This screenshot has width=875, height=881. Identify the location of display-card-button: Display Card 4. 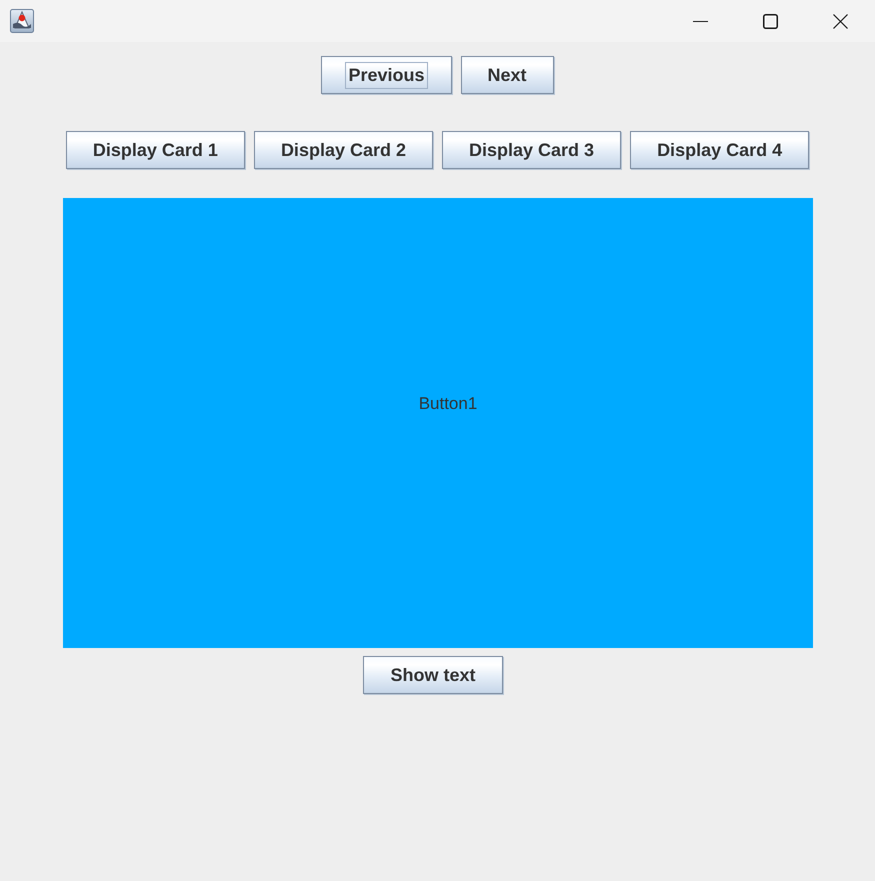
(720, 150).